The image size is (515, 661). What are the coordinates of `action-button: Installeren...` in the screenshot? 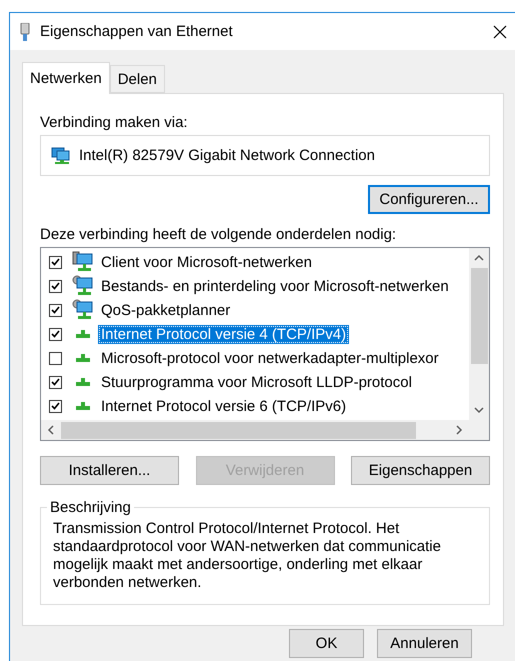 It's located at (109, 470).